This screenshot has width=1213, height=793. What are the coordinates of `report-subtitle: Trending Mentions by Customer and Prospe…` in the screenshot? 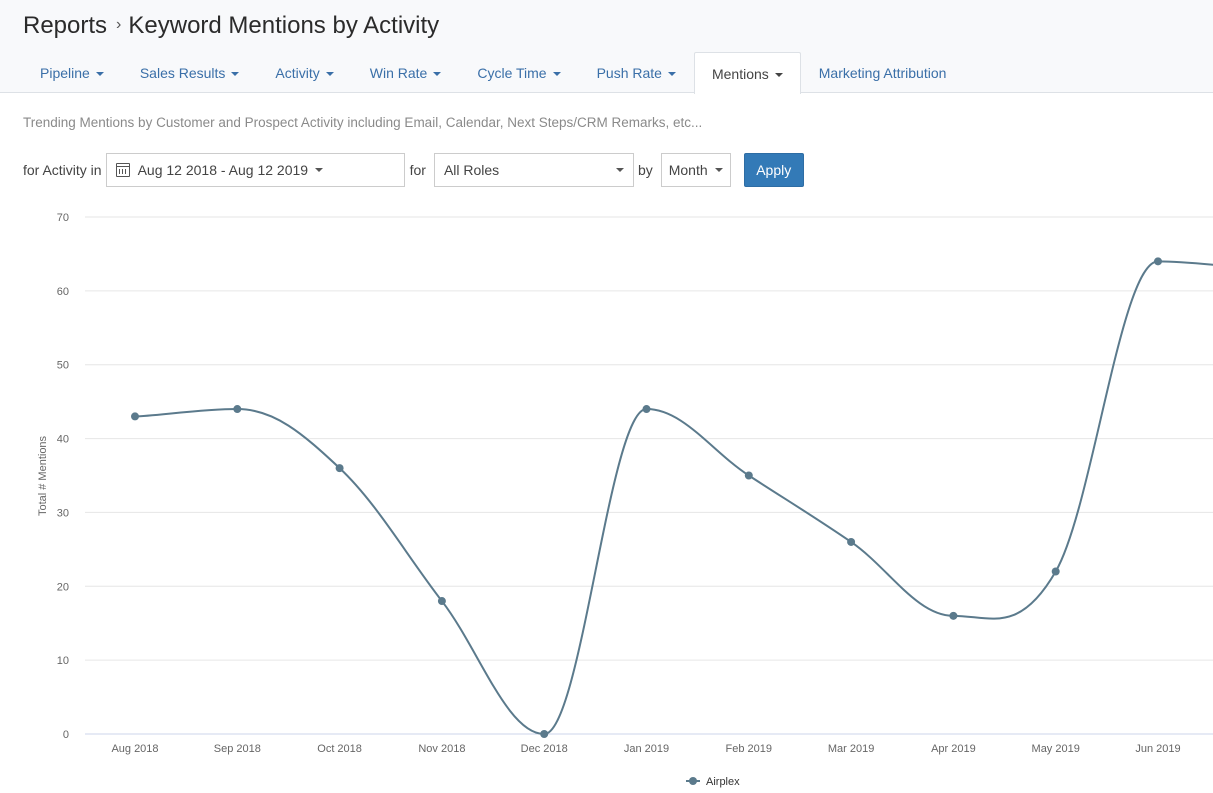 It's located at (363, 122).